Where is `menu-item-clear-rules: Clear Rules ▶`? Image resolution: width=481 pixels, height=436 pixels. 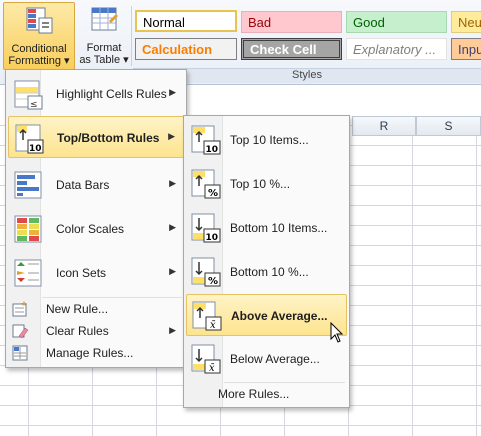
menu-item-clear-rules: Clear Rules ▶ is located at coordinates (96, 331).